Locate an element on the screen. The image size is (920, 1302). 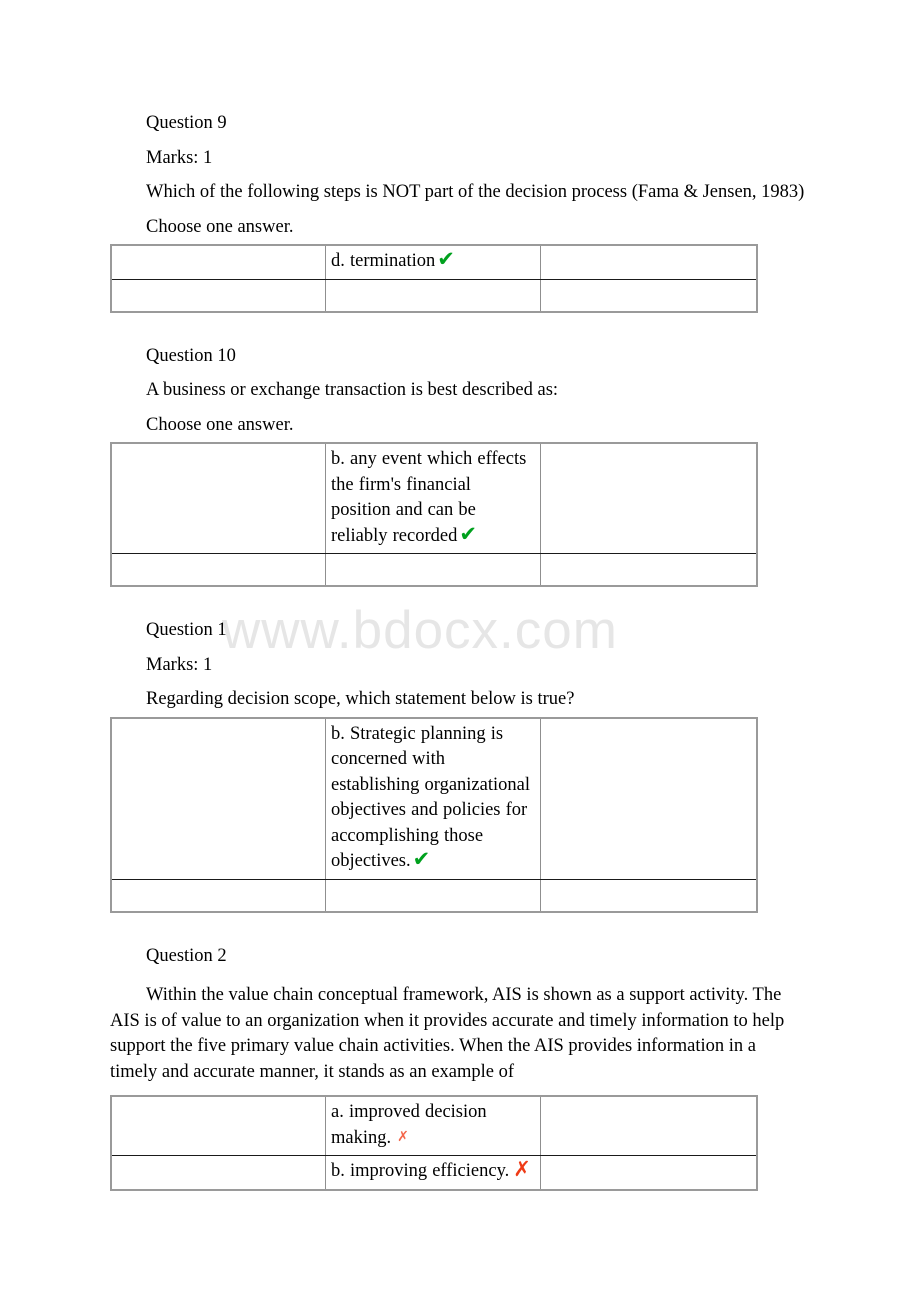
answer-cell-option: d. termination✔ is located at coordinates (433, 262).